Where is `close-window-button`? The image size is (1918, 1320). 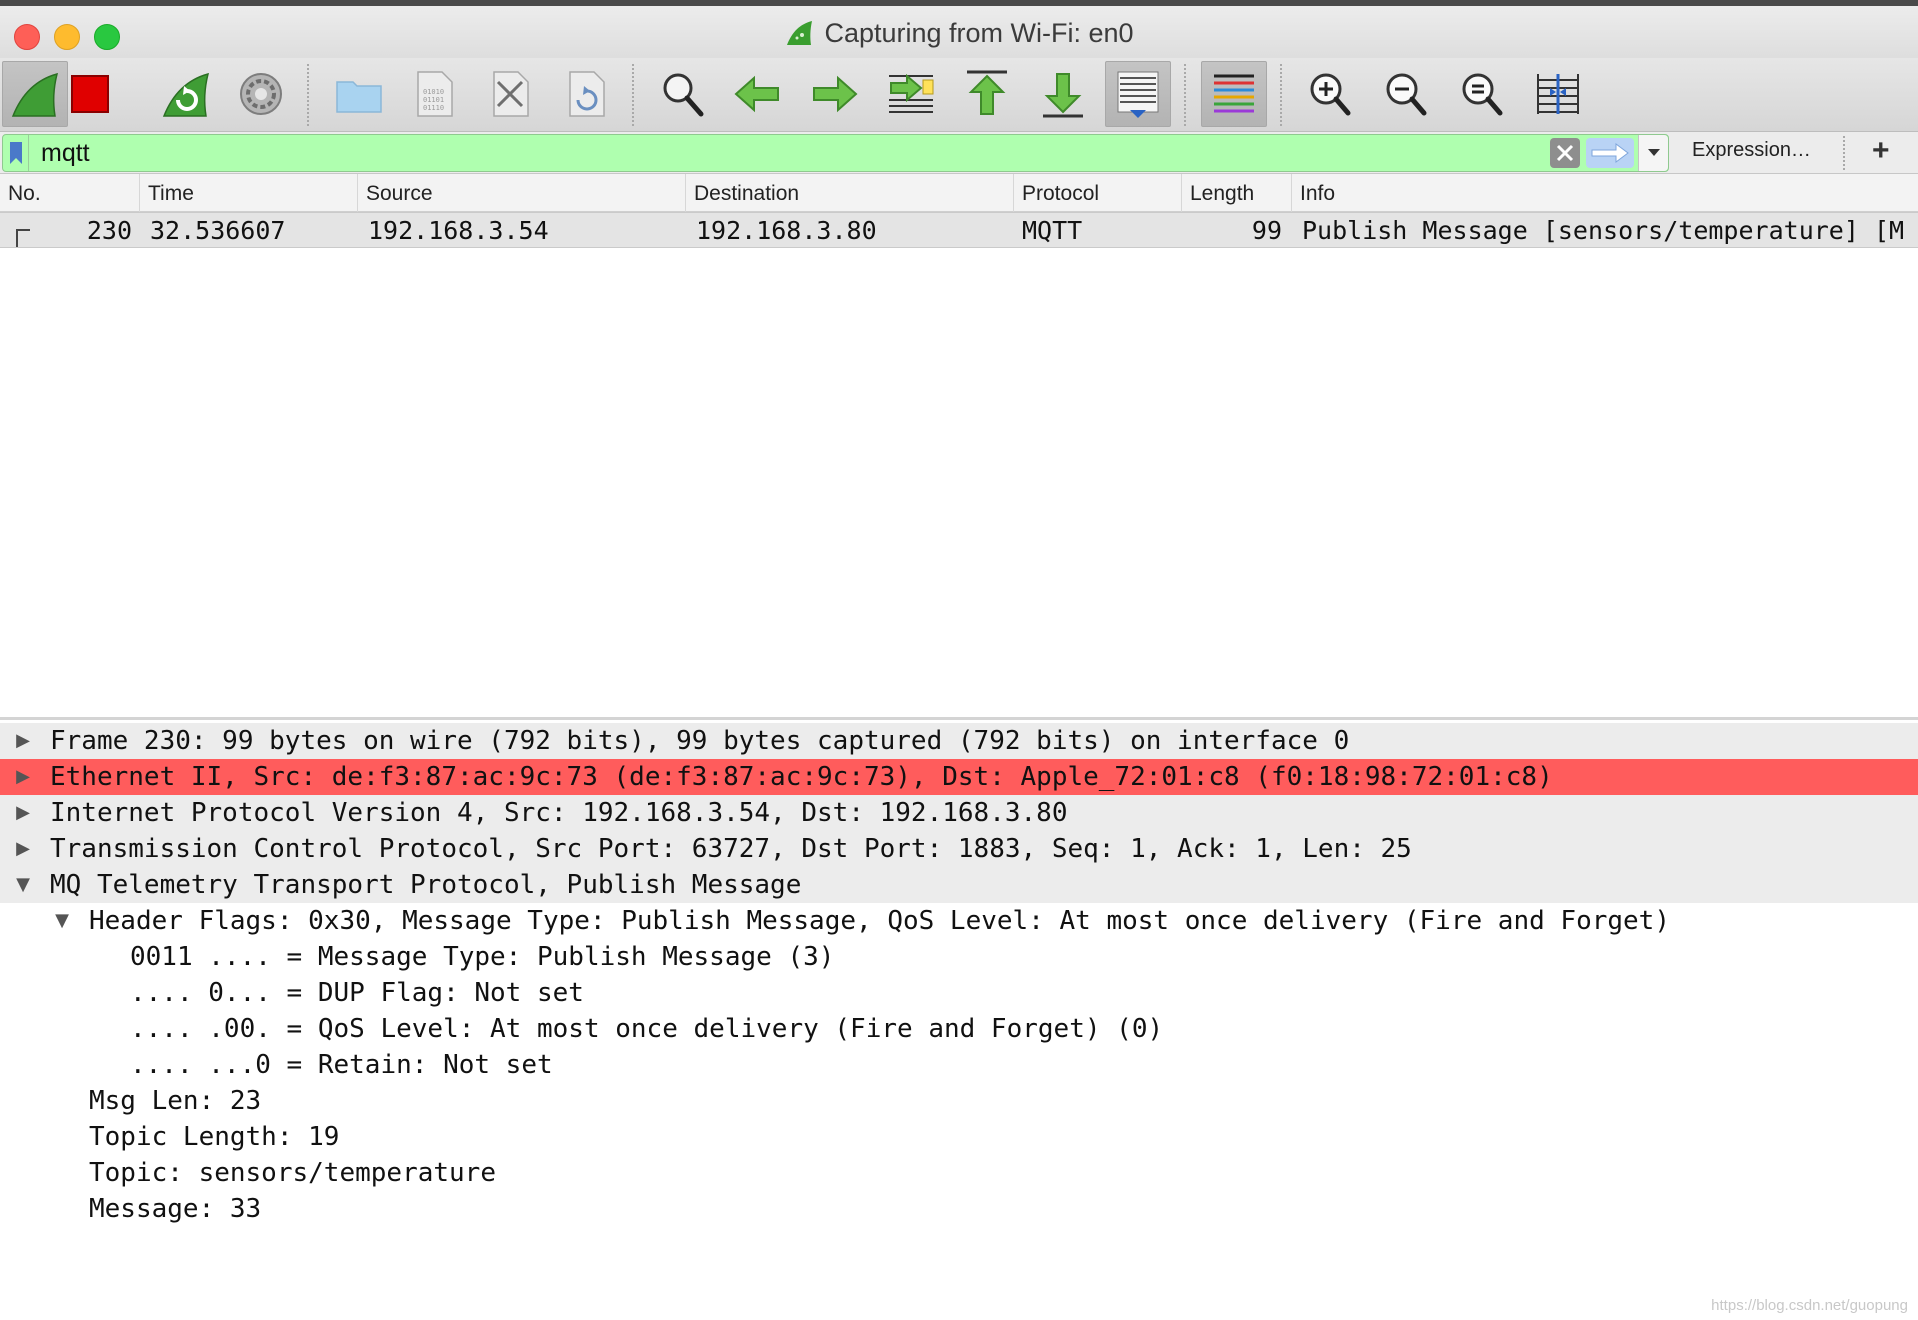
close-window-button is located at coordinates (27, 37).